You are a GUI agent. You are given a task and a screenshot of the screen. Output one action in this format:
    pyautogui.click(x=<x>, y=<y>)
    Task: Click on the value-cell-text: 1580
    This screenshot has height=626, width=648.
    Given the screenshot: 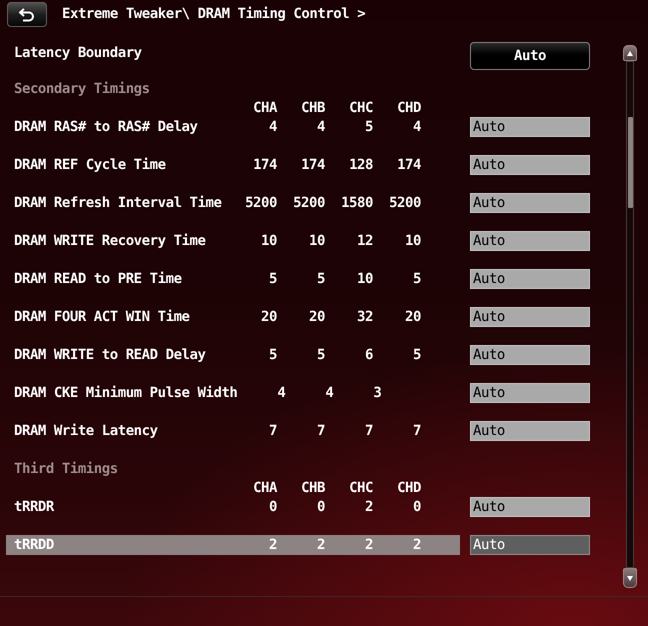 What is the action you would take?
    pyautogui.click(x=356, y=203)
    